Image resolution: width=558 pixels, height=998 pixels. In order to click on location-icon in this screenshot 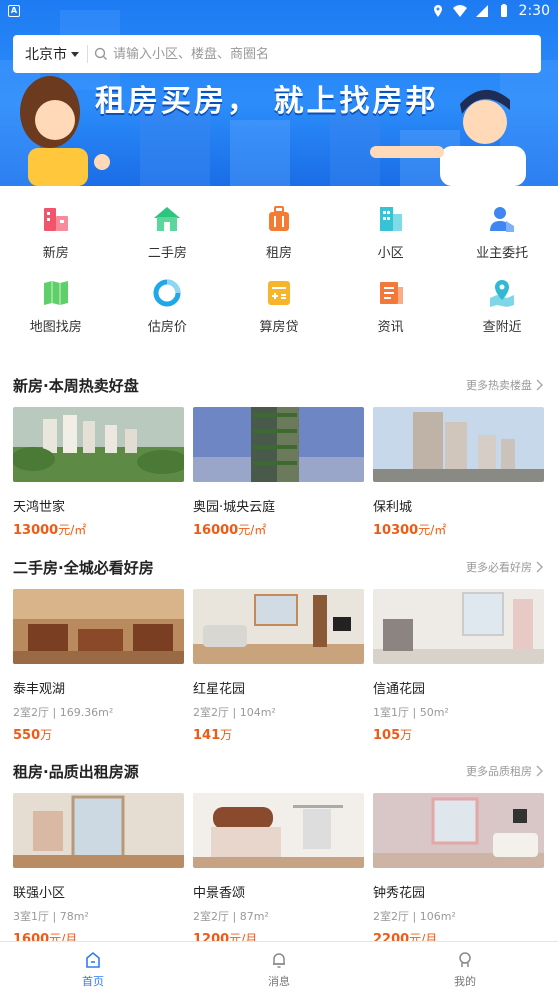, I will do `click(502, 293)`.